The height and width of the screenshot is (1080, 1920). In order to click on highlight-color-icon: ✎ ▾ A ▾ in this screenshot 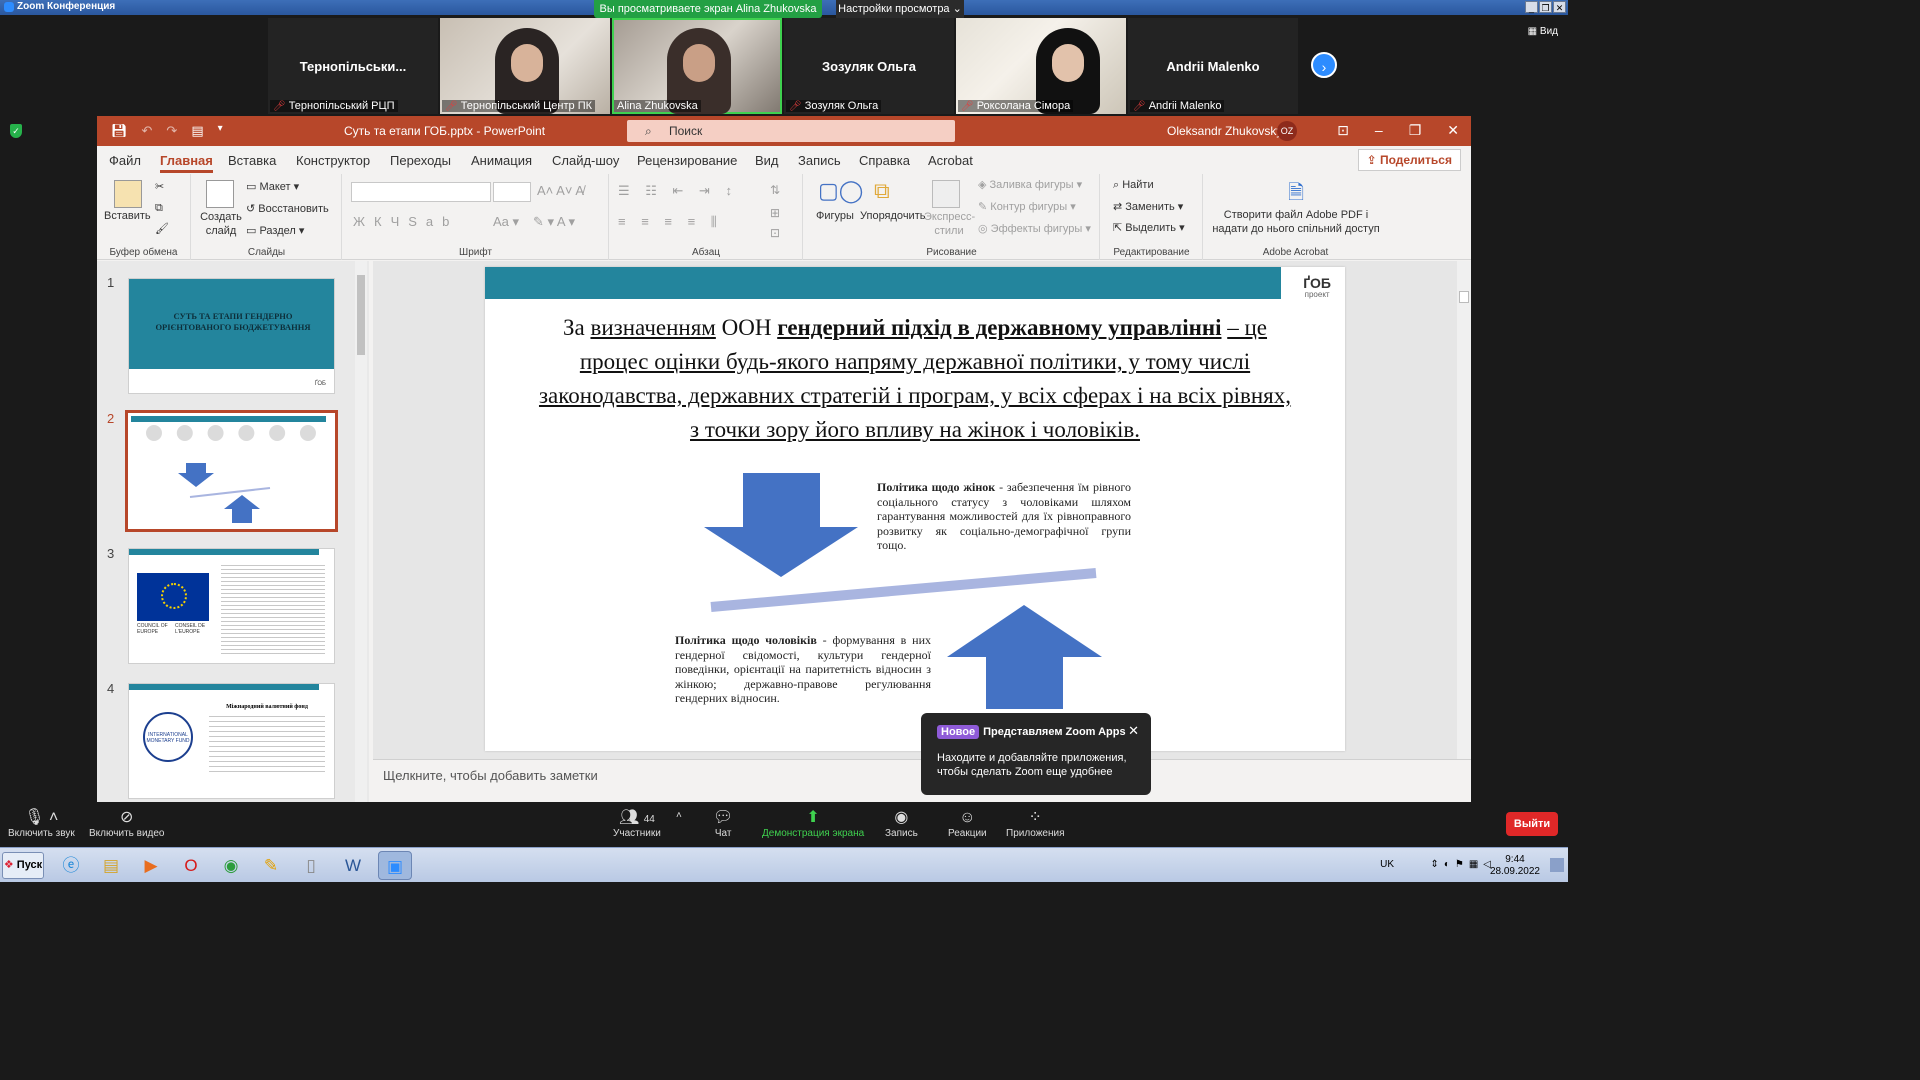, I will do `click(554, 222)`.